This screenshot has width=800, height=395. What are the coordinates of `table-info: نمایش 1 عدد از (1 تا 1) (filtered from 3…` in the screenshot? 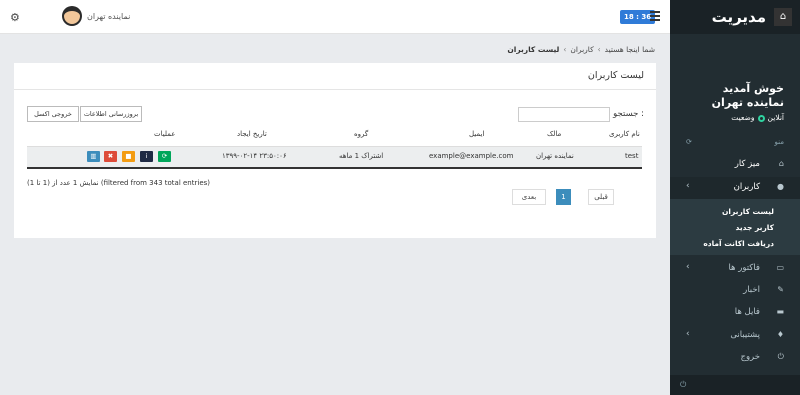 It's located at (118, 183).